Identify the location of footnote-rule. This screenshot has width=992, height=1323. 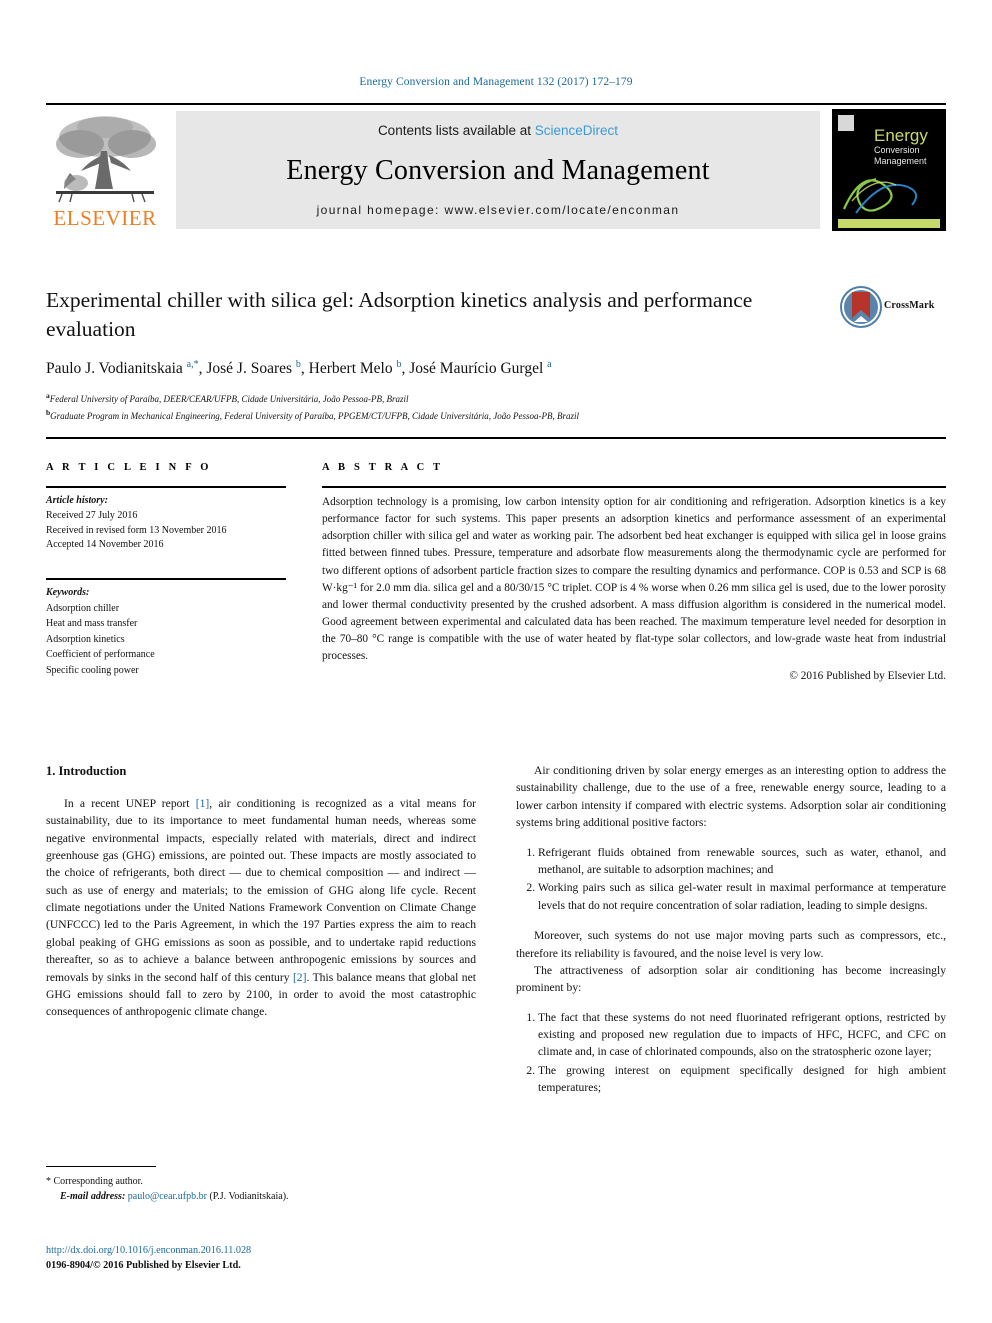
(101, 1167).